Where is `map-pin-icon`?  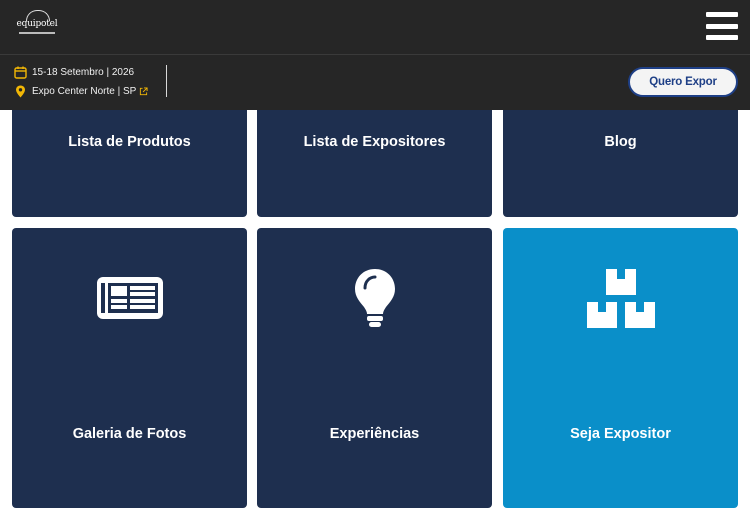 map-pin-icon is located at coordinates (20, 91).